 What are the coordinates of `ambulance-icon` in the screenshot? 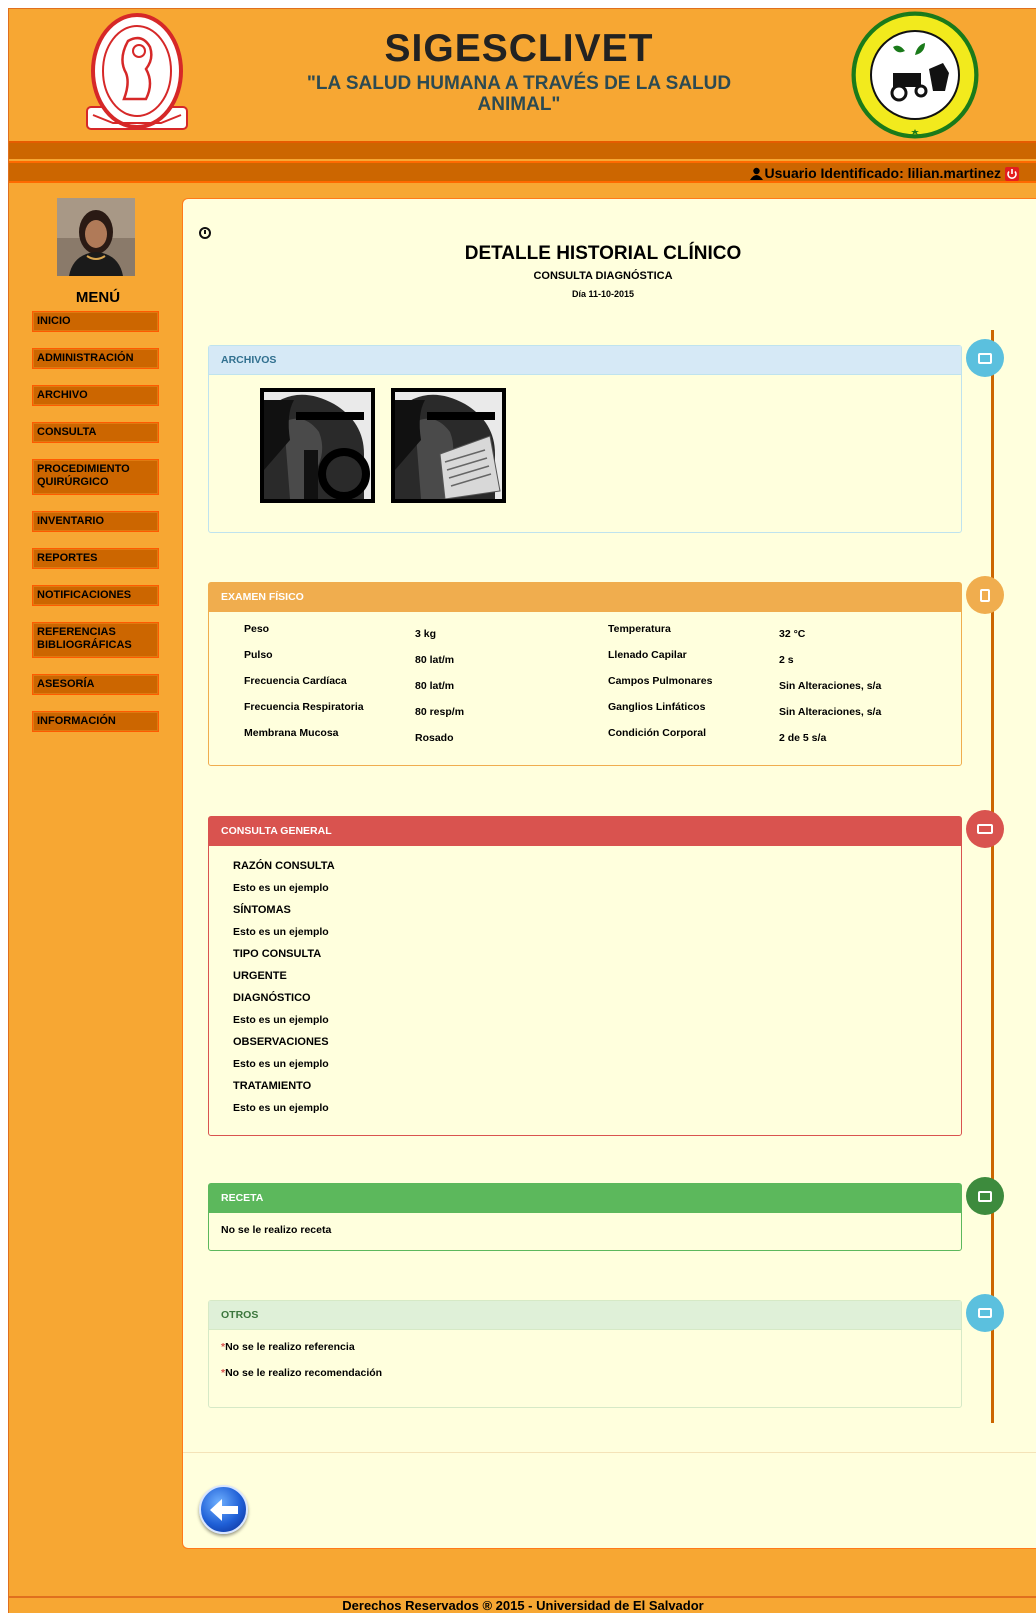 It's located at (985, 829).